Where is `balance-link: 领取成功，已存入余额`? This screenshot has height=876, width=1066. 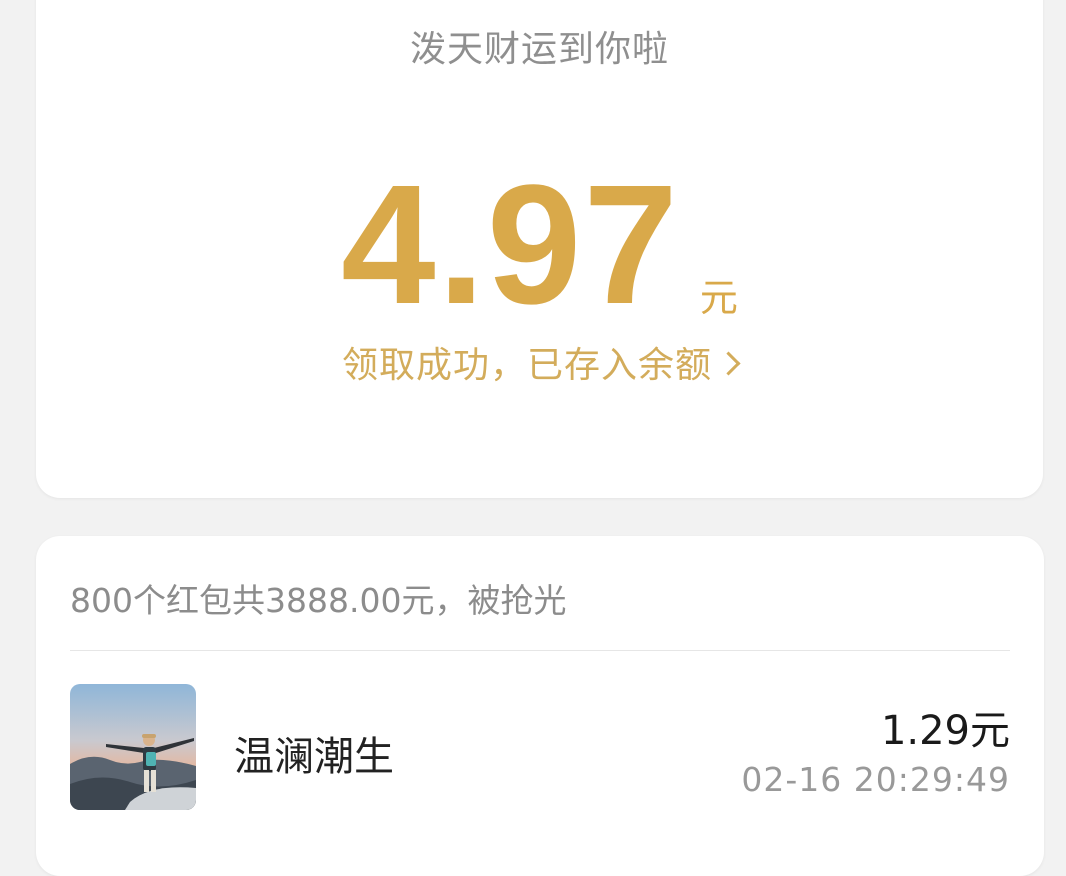 balance-link: 领取成功，已存入余额 is located at coordinates (539, 362).